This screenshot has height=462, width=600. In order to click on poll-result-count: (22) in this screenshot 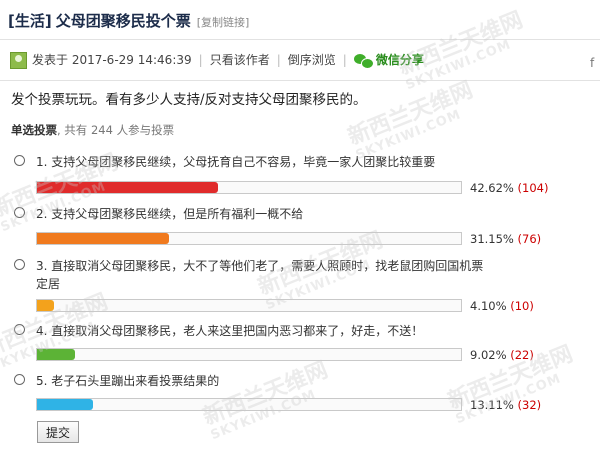, I will do `click(522, 355)`.